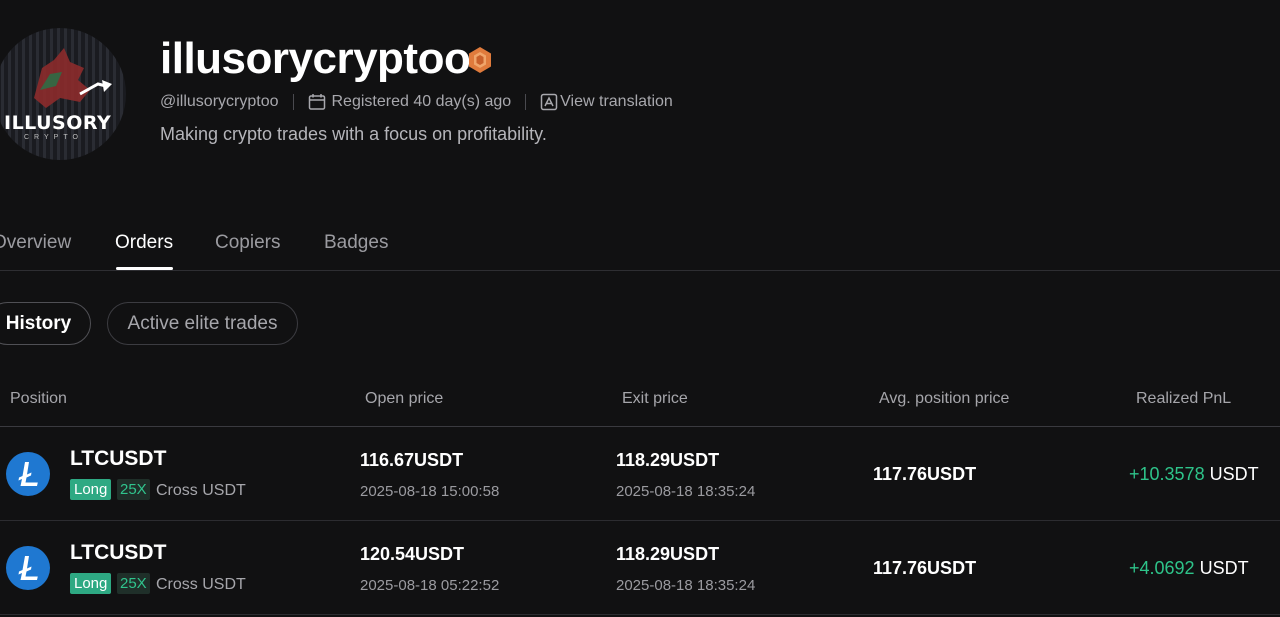 This screenshot has width=1280, height=617. Describe the element at coordinates (430, 585) in the screenshot. I see `open-time: 2025-08-18 05:22:52` at that location.